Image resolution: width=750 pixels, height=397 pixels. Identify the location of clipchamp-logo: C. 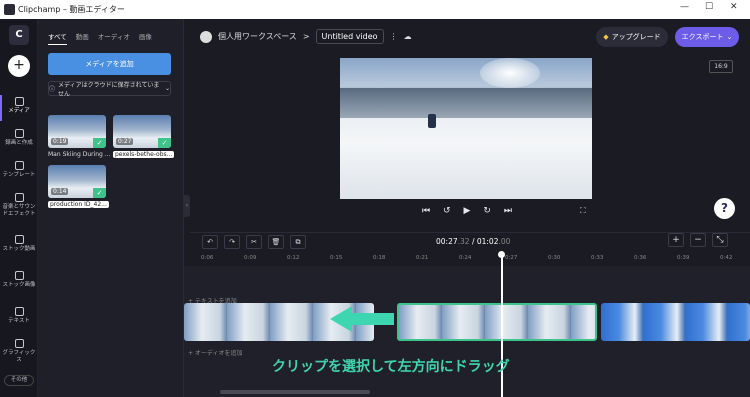
(19, 35).